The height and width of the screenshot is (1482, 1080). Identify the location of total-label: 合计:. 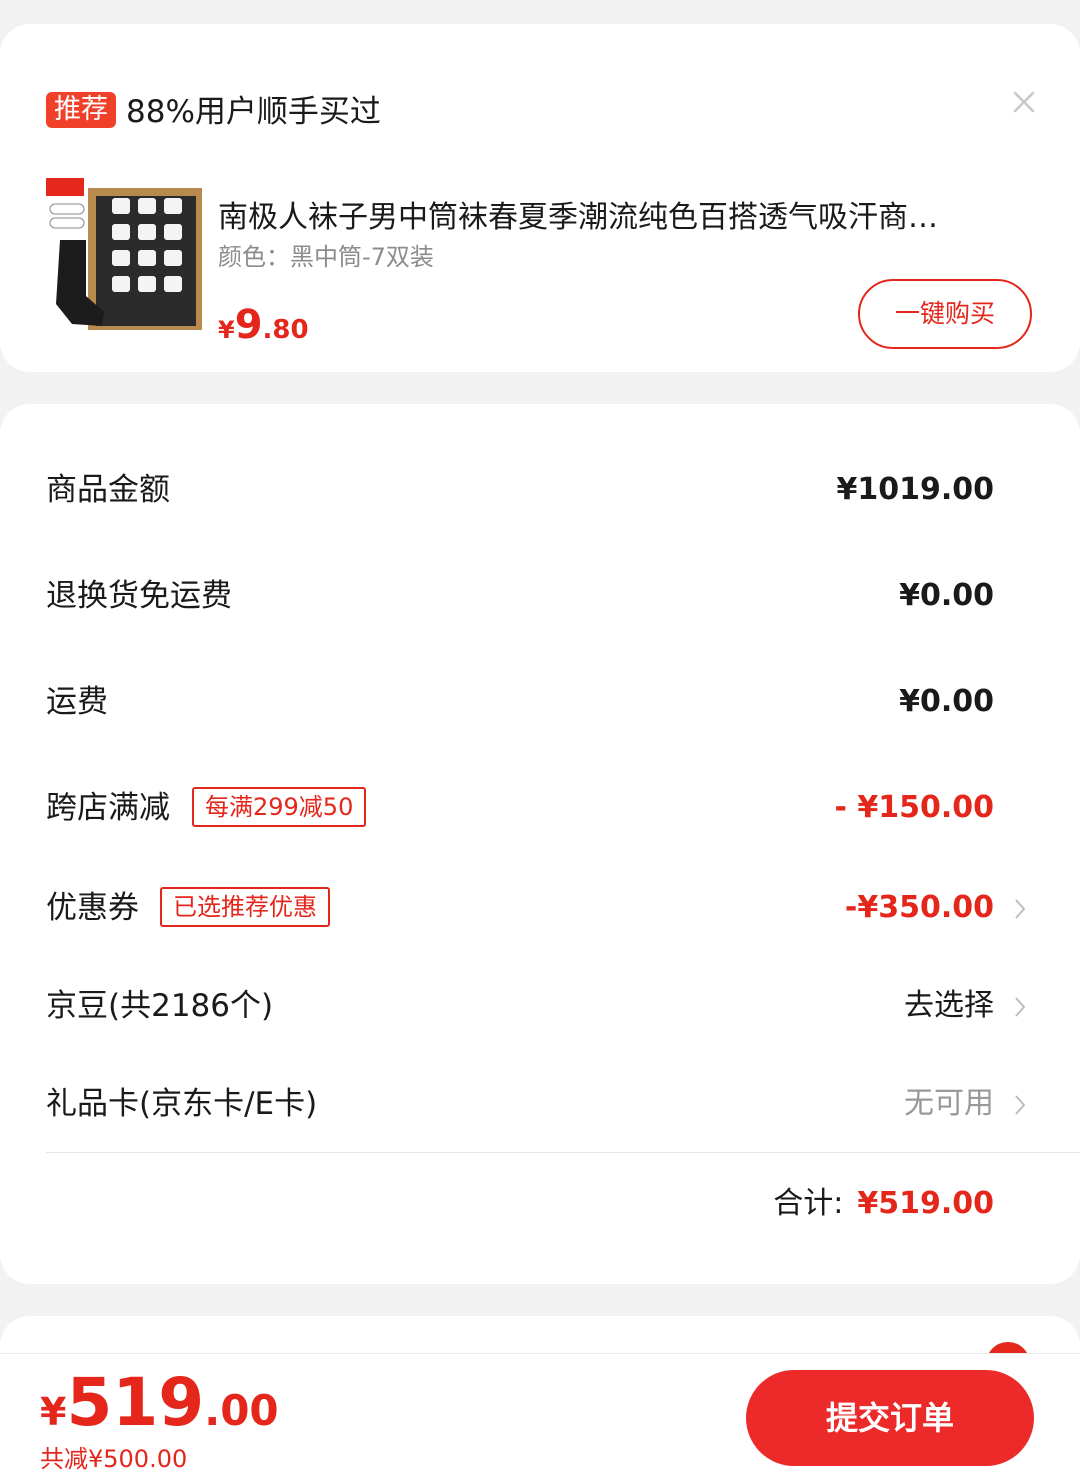
(808, 1203).